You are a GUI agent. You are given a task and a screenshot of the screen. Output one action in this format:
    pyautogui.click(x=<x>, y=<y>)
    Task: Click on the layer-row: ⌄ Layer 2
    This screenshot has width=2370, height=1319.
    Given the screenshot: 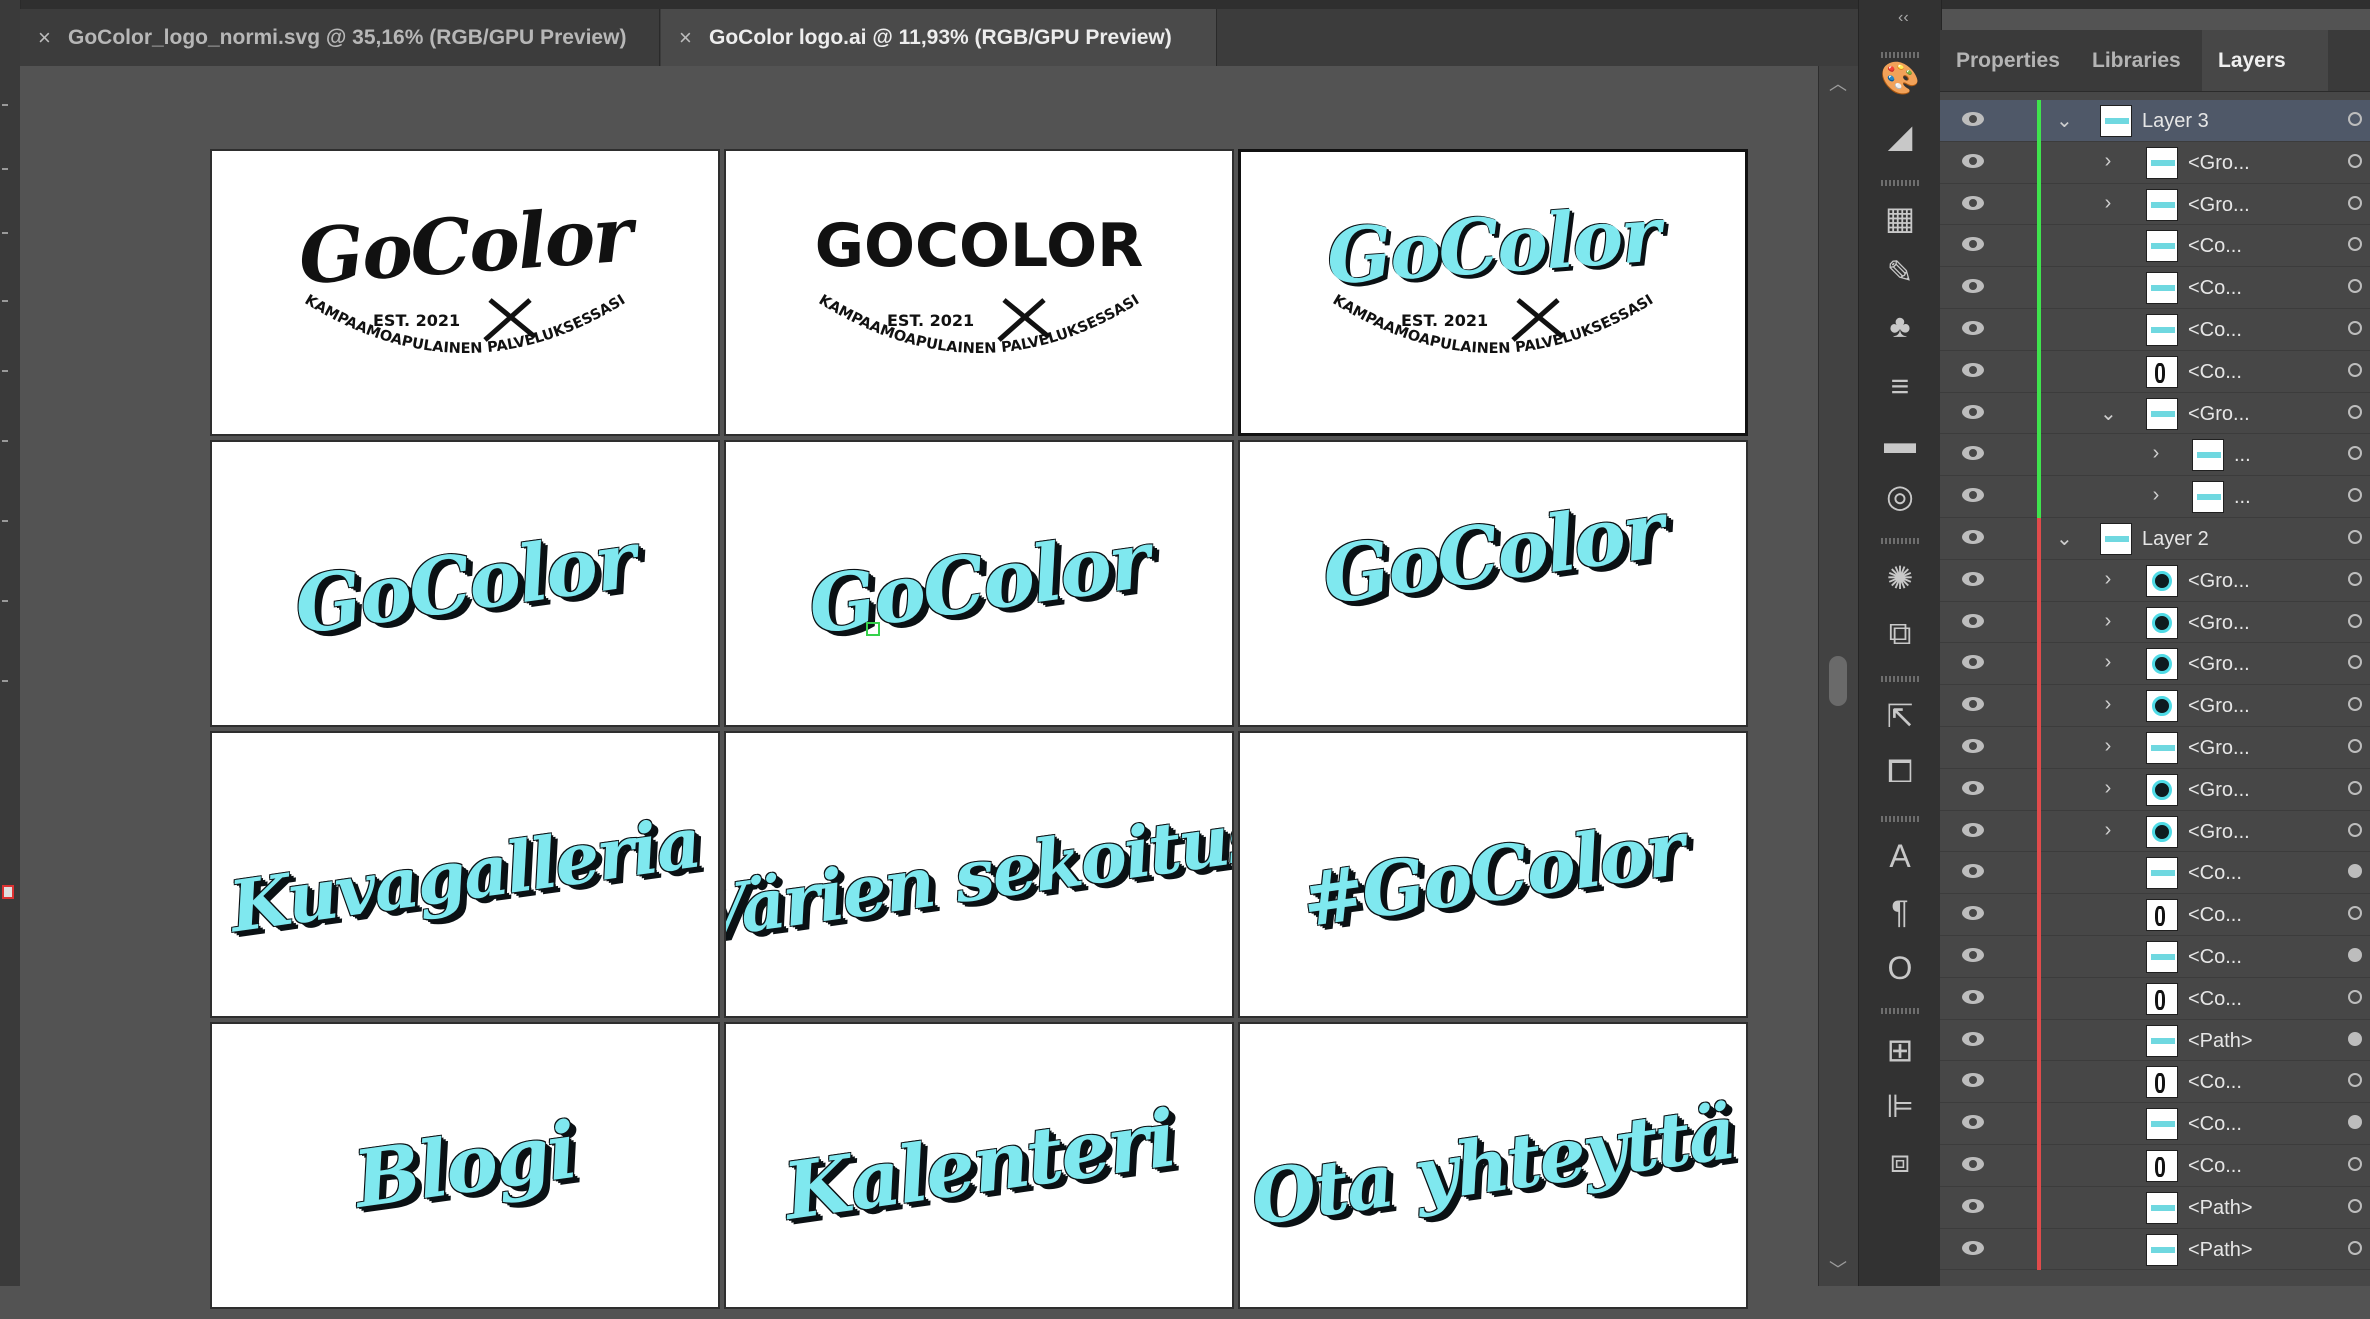 What is the action you would take?
    pyautogui.click(x=2155, y=538)
    